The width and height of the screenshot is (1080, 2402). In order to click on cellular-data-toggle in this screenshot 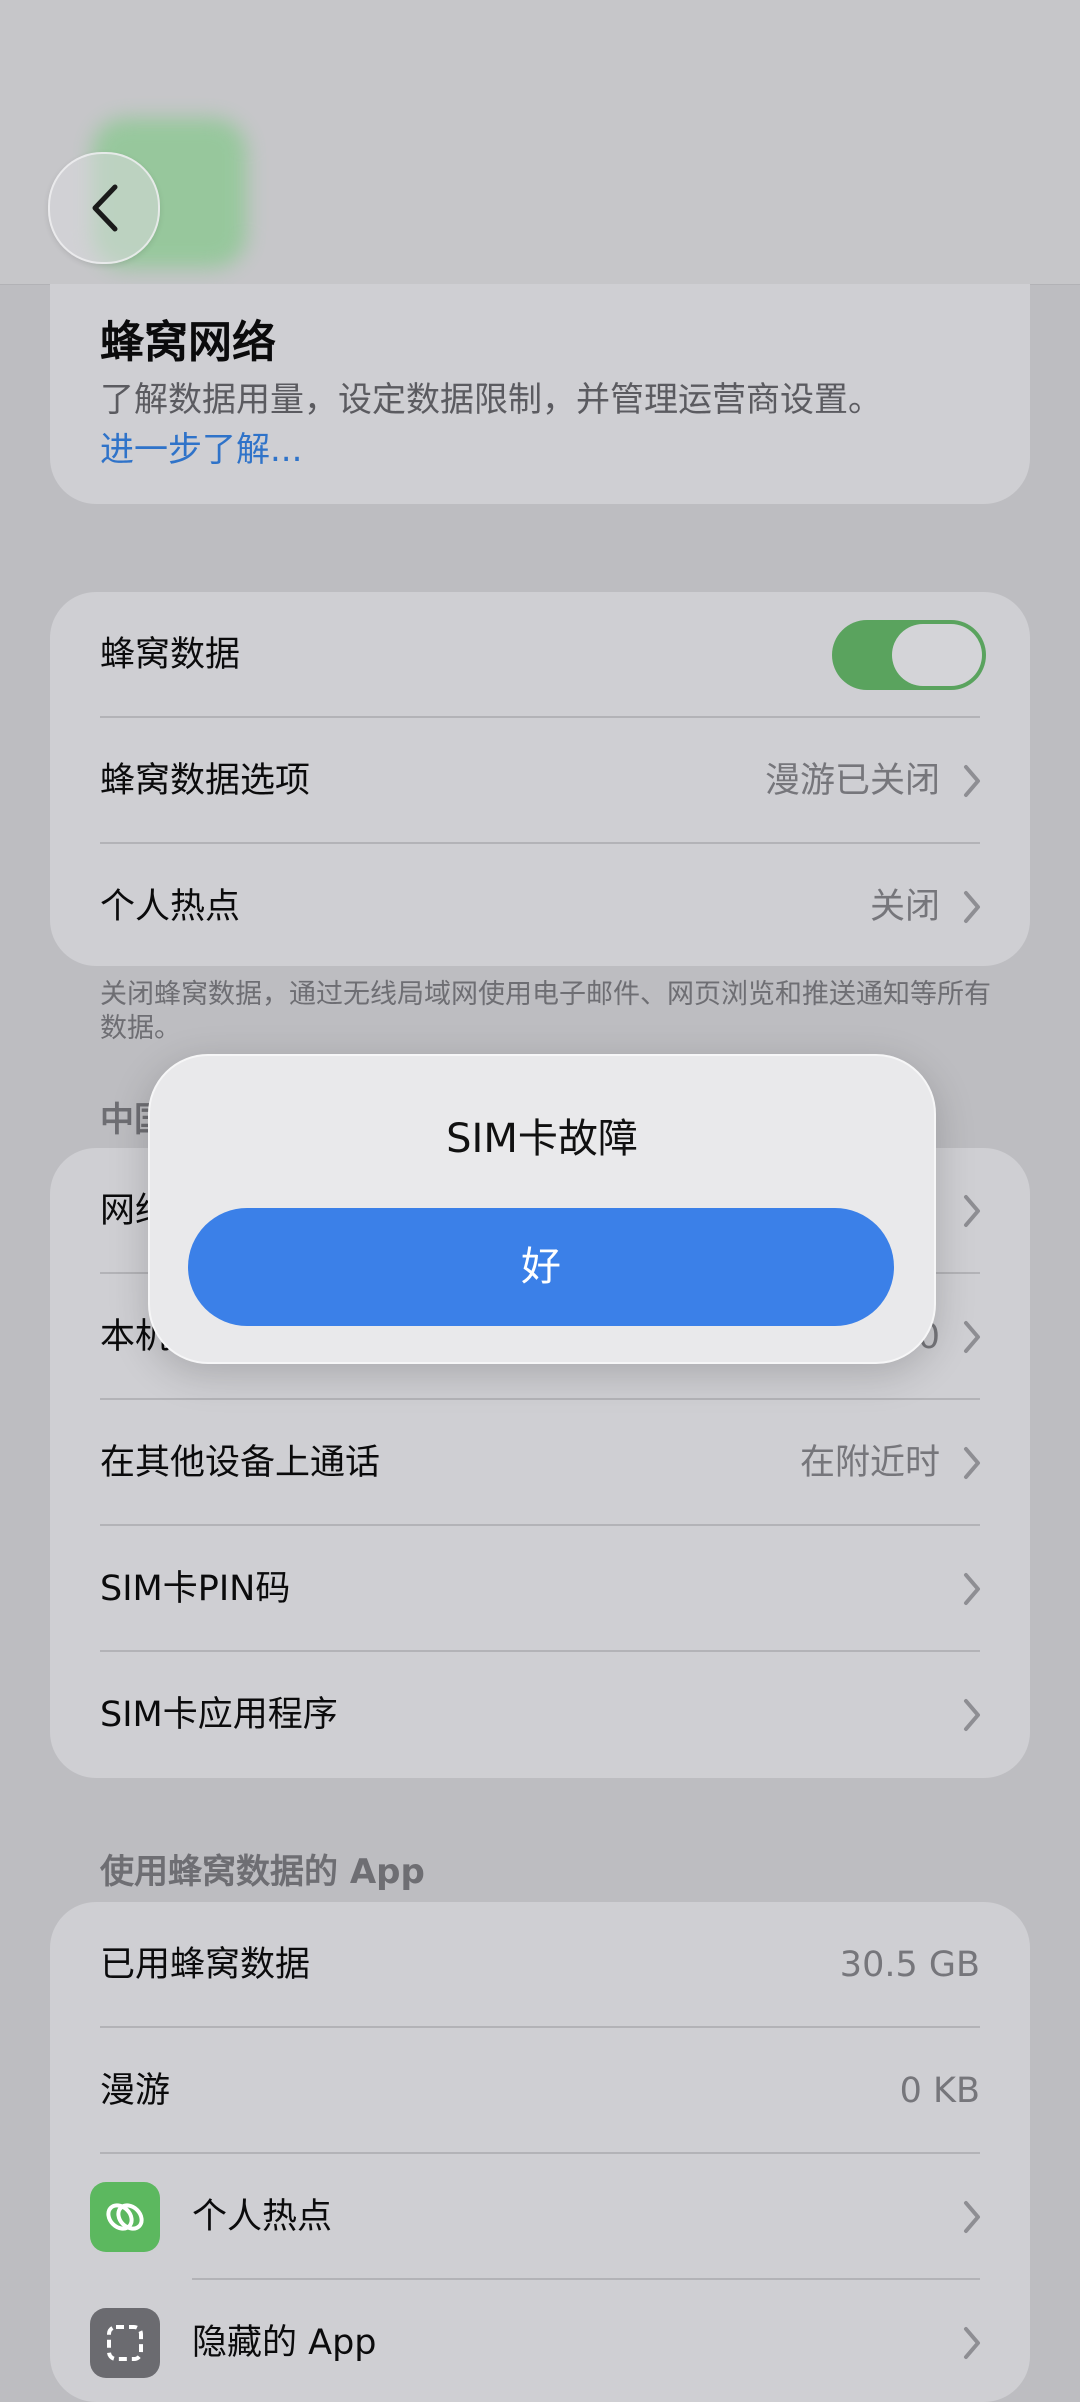, I will do `click(909, 655)`.